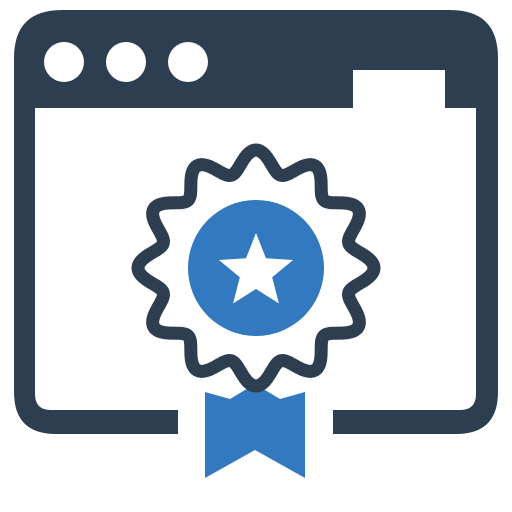  What do you see at coordinates (255, 431) in the screenshot?
I see `ribbon-icon` at bounding box center [255, 431].